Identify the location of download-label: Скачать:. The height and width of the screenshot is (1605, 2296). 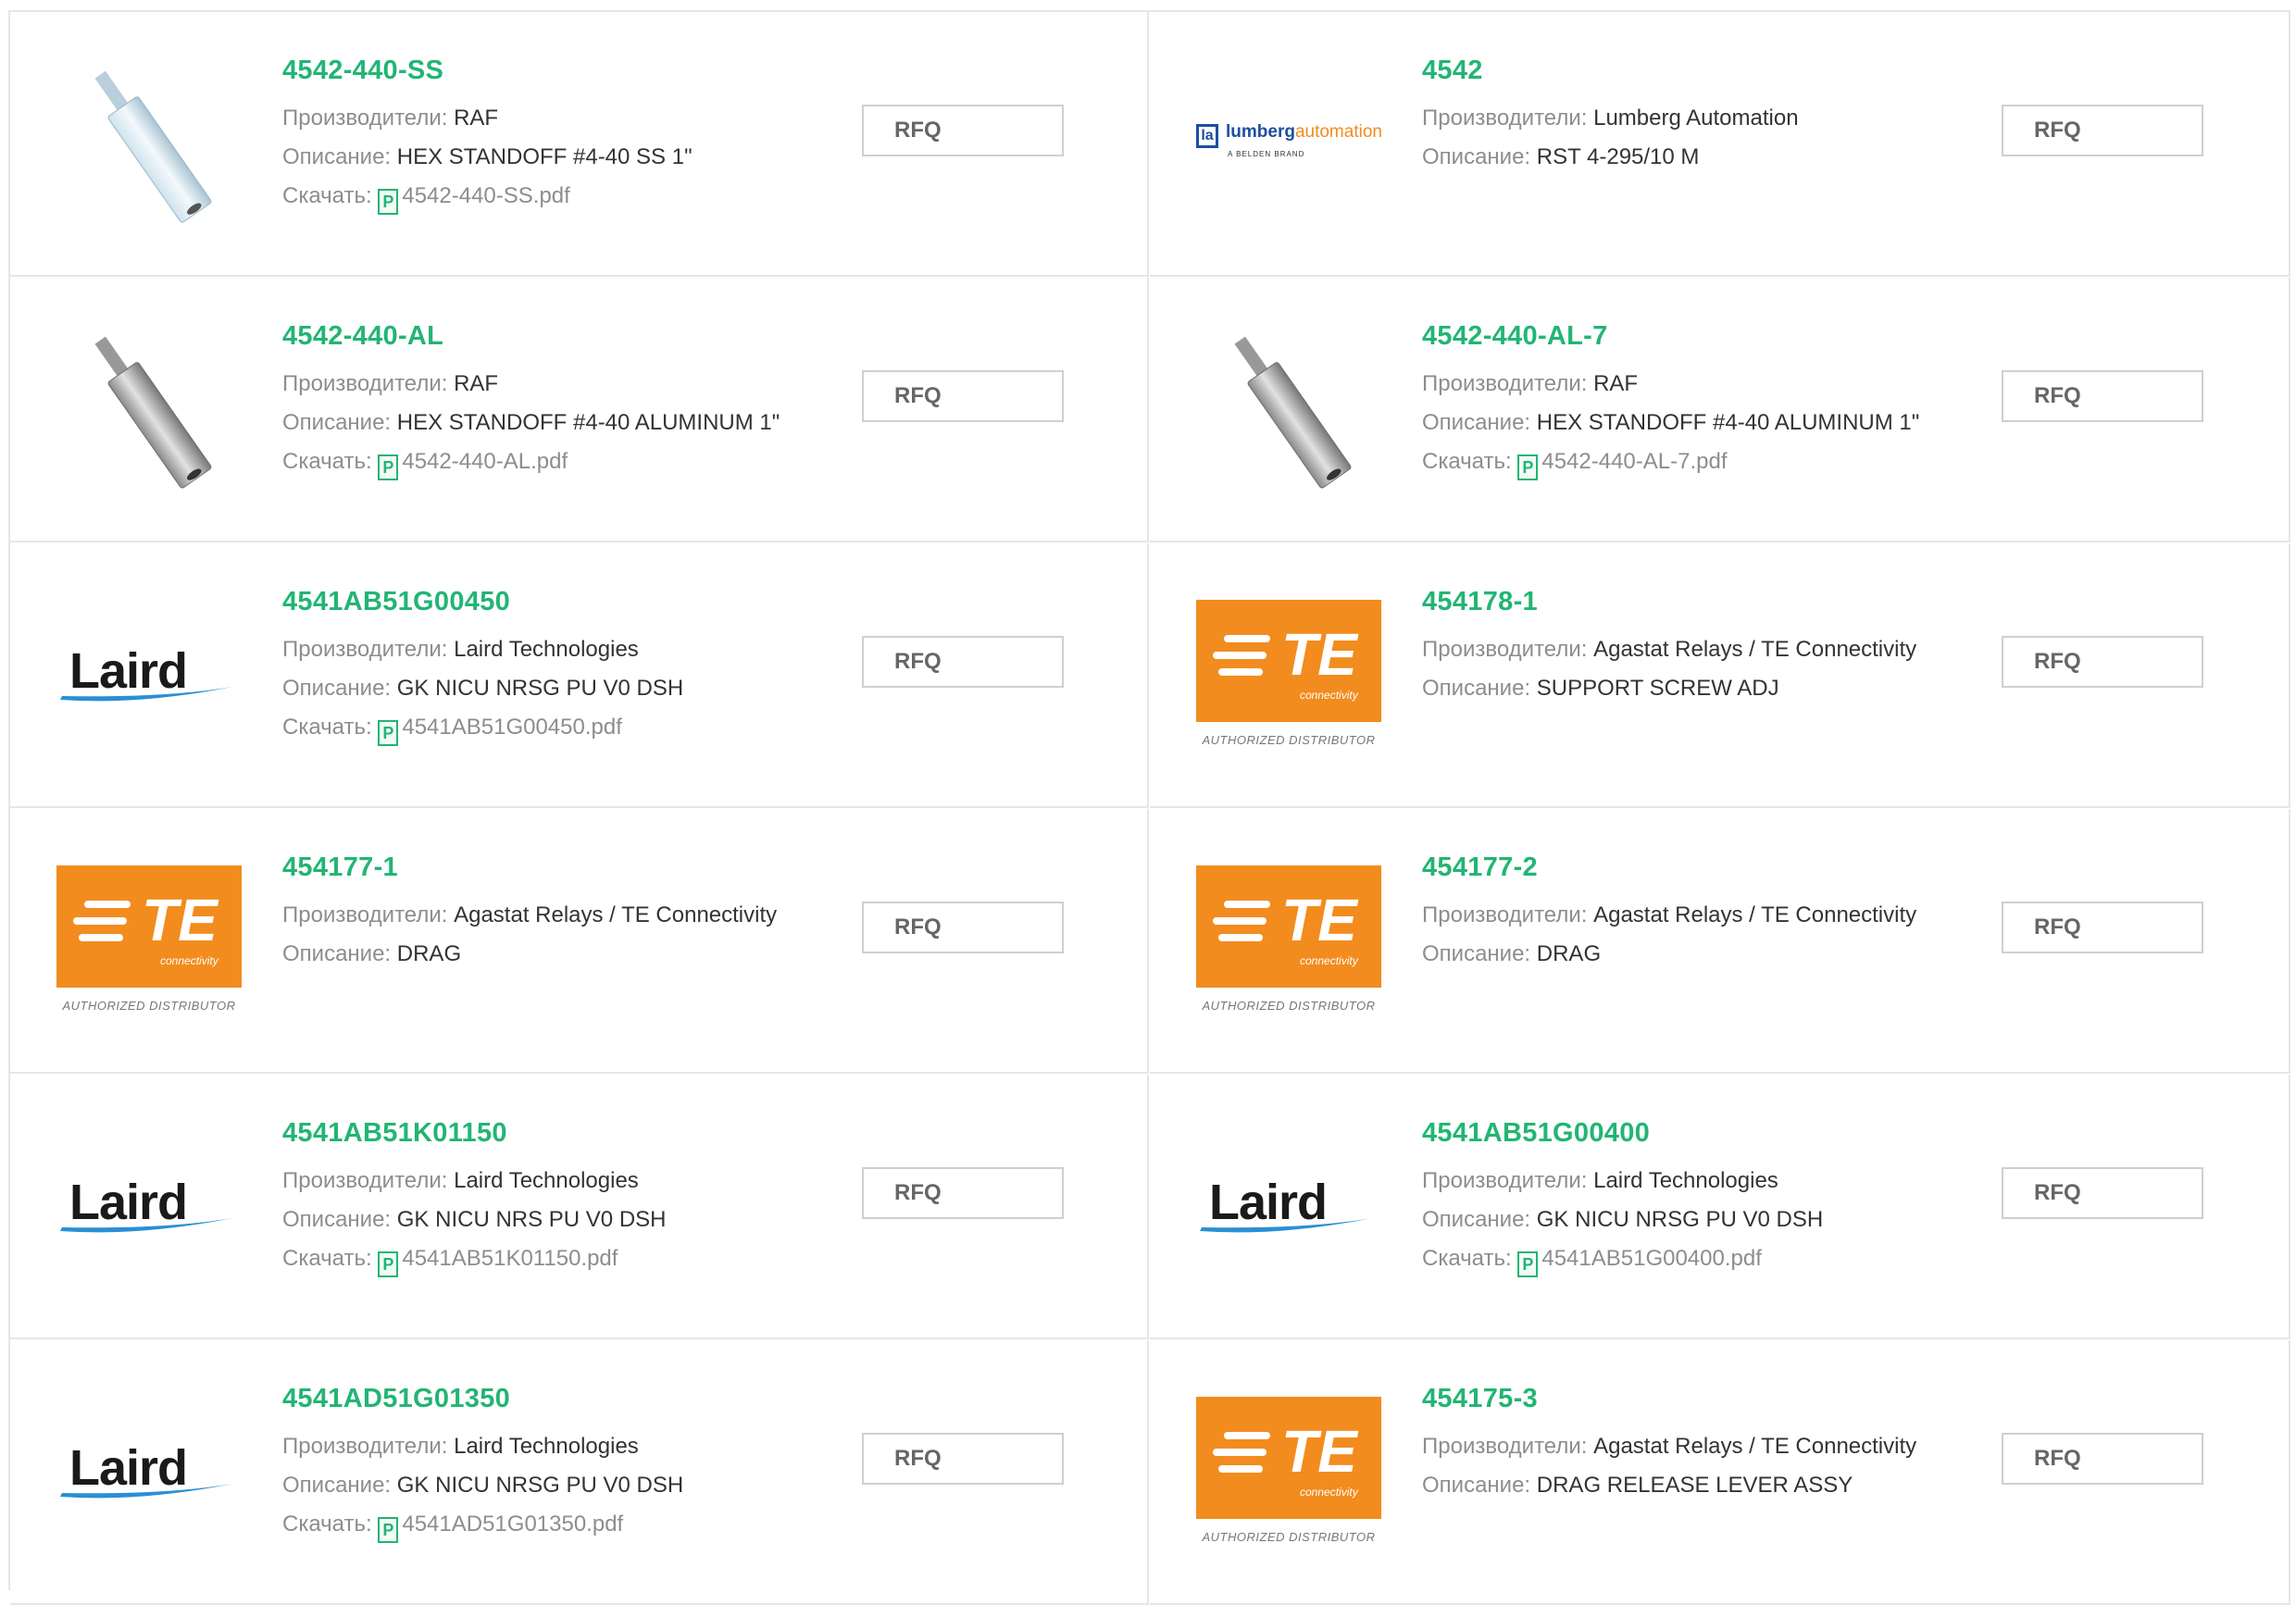
(1467, 1258).